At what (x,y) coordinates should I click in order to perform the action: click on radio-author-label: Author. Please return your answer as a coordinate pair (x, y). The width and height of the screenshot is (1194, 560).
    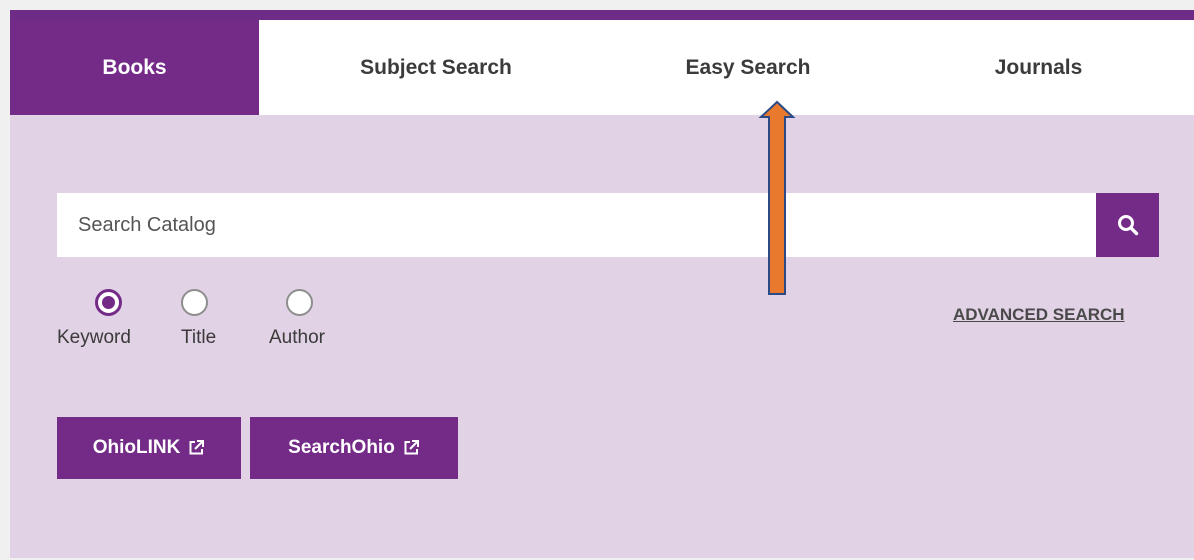
    Looking at the image, I should click on (297, 337).